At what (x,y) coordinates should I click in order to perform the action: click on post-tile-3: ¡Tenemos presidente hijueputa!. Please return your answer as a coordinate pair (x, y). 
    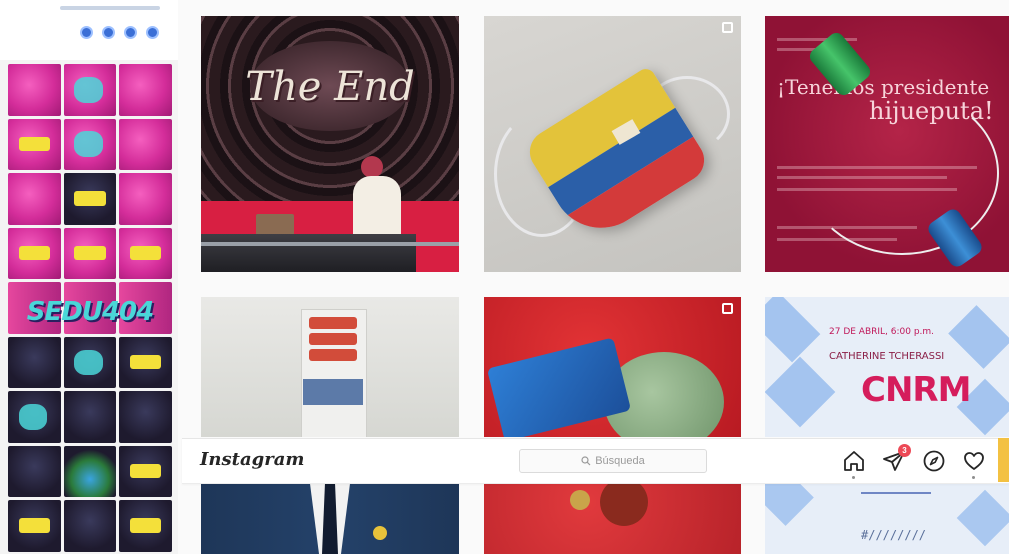
    Looking at the image, I should click on (887, 144).